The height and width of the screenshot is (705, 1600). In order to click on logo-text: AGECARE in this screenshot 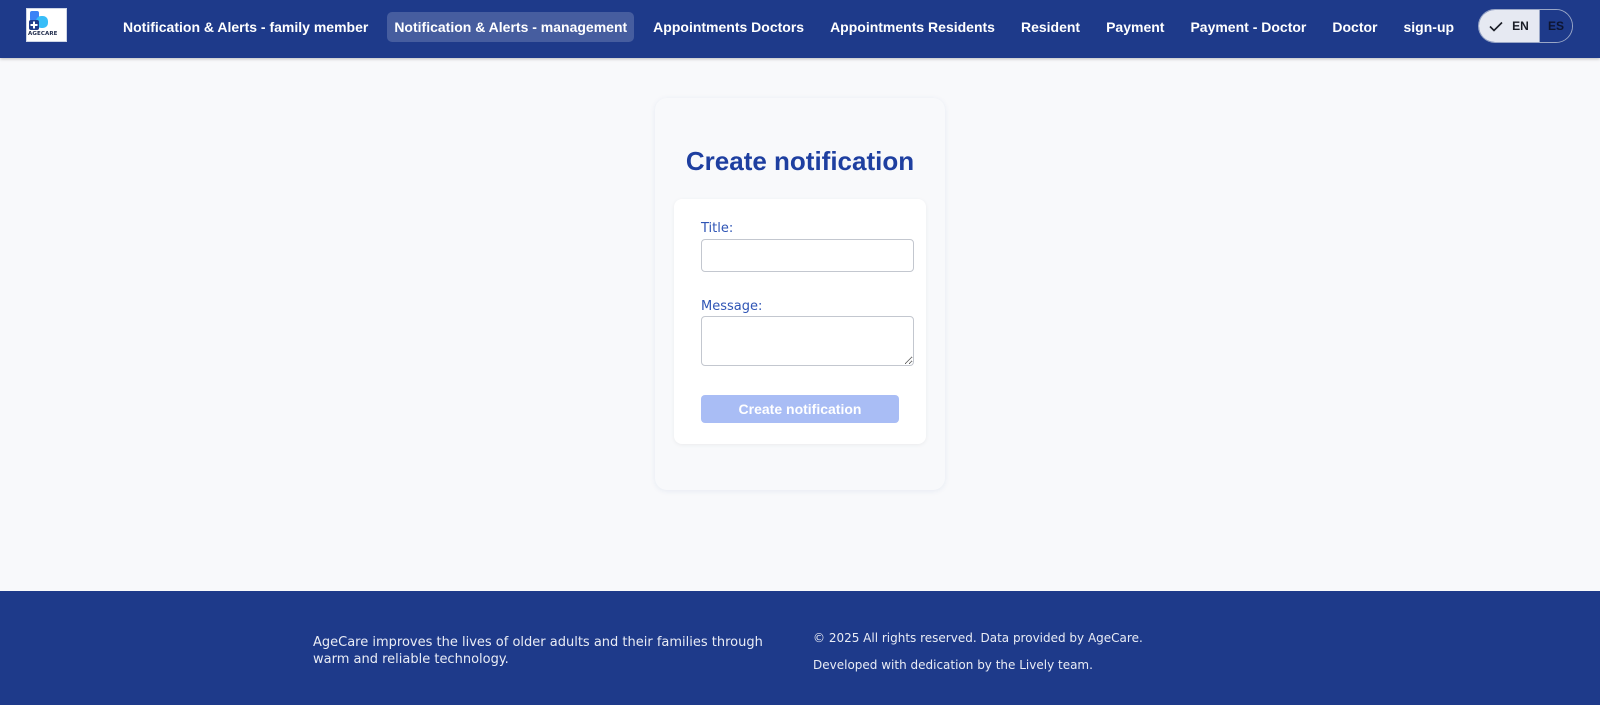, I will do `click(43, 34)`.